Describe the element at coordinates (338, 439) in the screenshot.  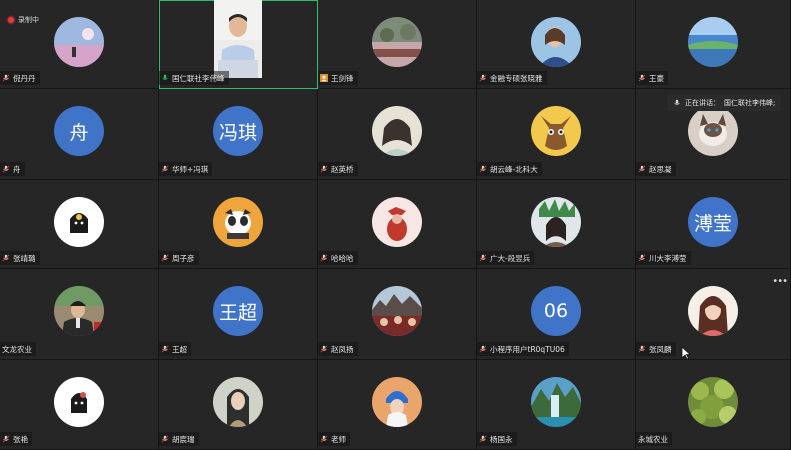
I see `participant-name: 老师` at that location.